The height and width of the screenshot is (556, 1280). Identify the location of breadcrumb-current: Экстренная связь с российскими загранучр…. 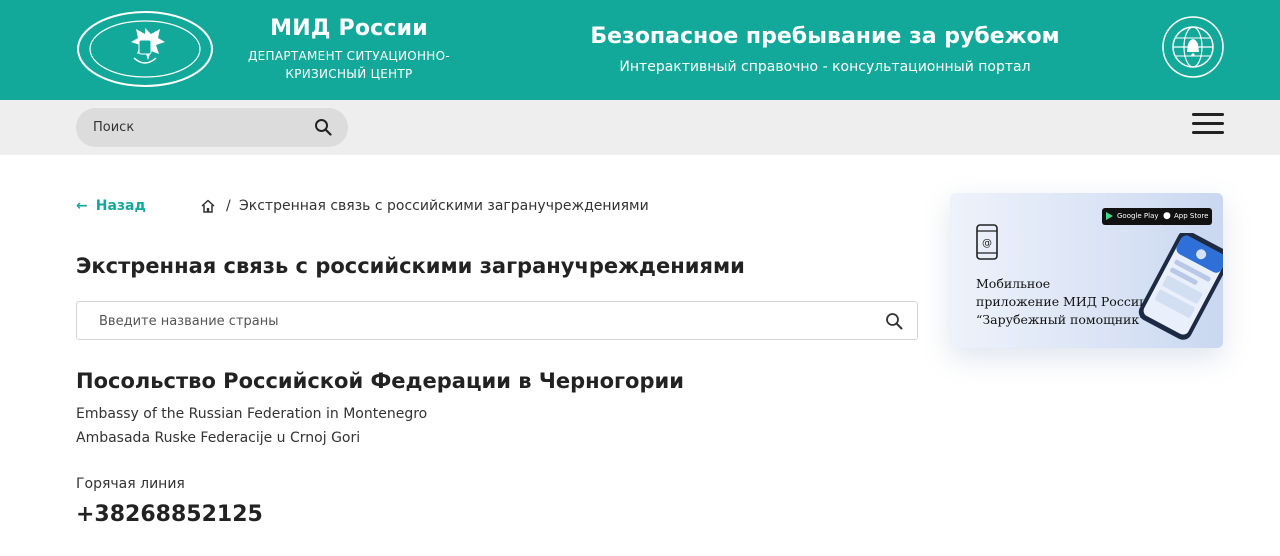
(444, 206).